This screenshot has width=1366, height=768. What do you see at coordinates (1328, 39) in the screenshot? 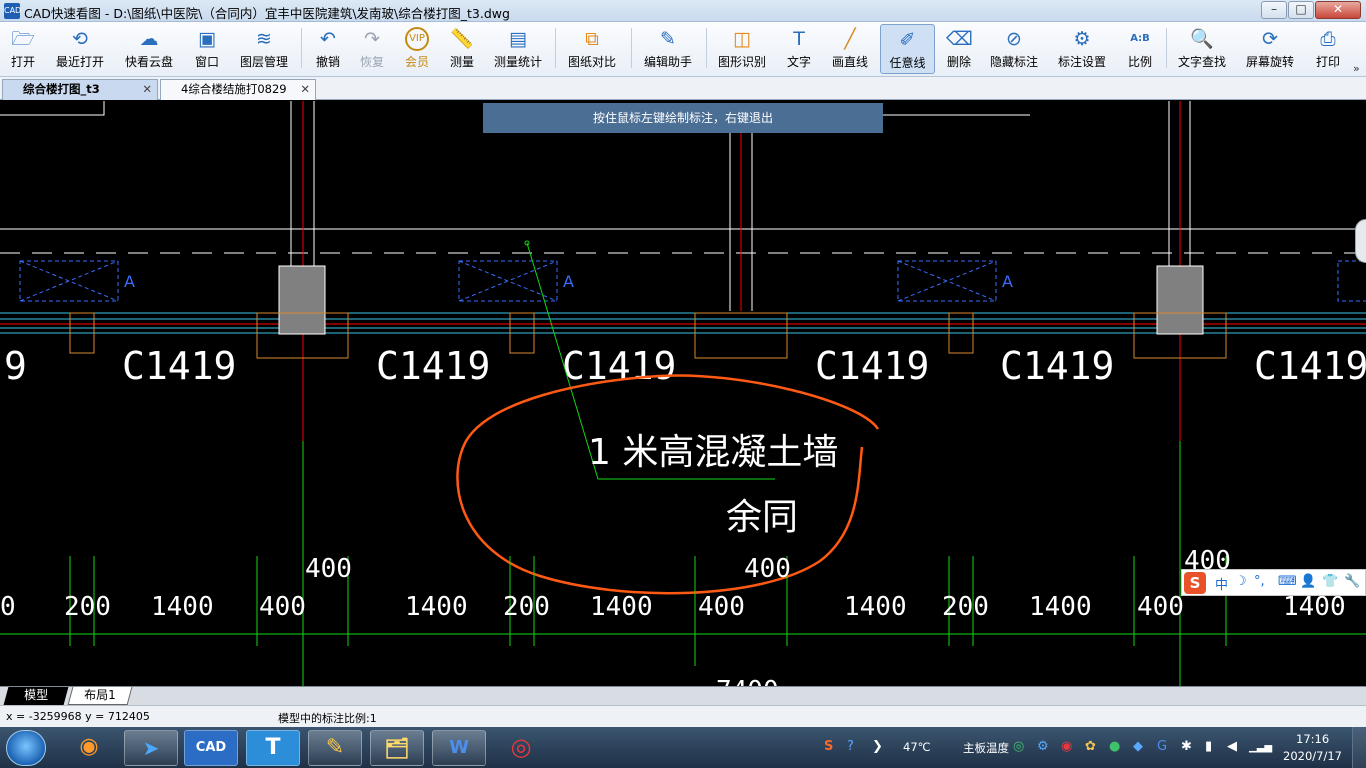
I see `printer-icon: ⎙` at bounding box center [1328, 39].